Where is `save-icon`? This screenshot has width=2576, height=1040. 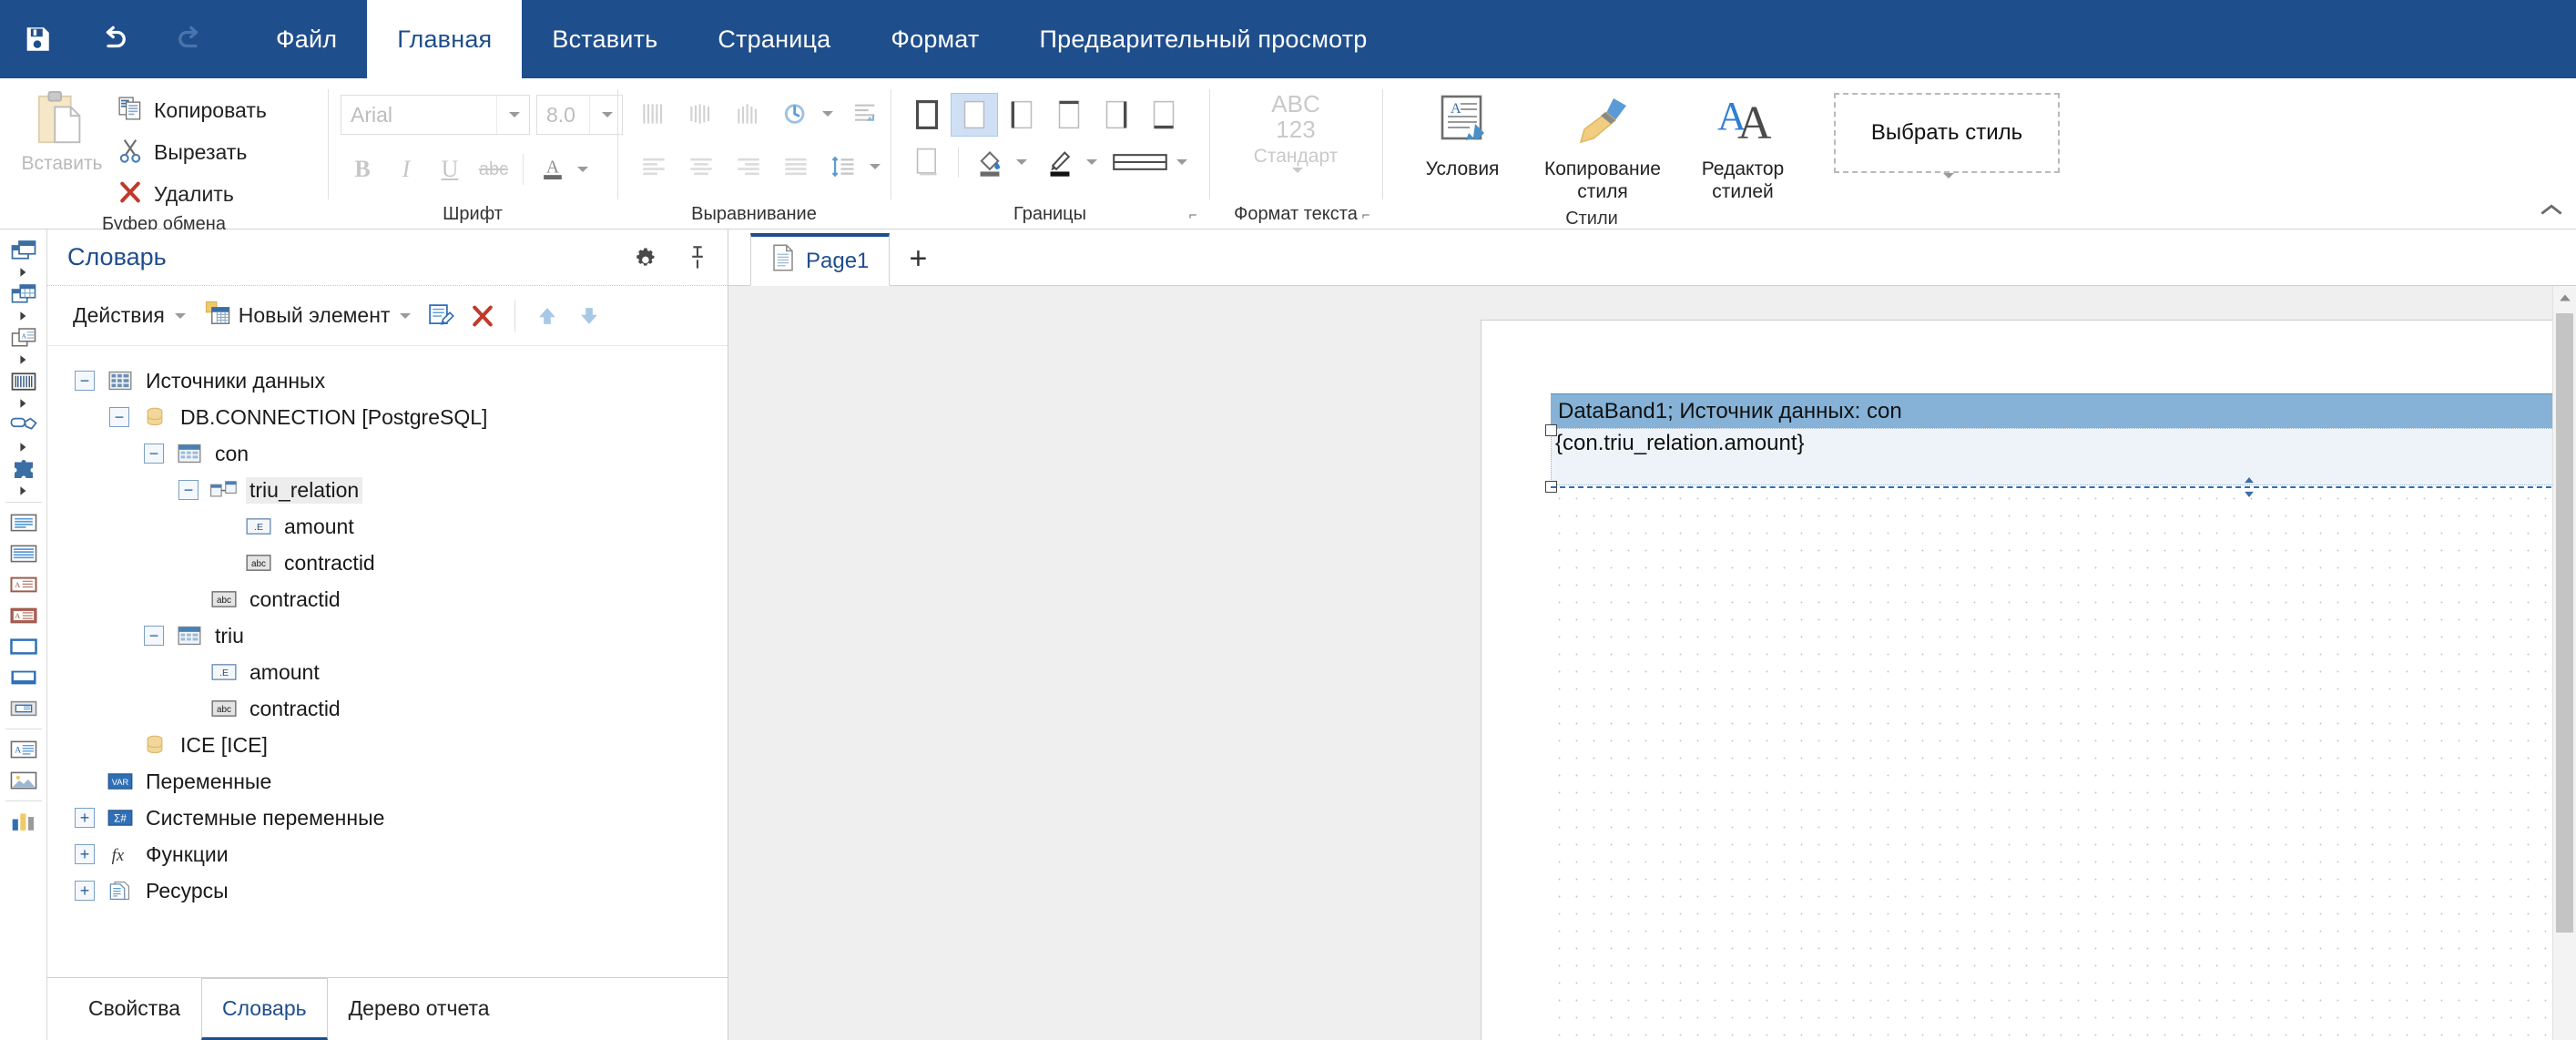 save-icon is located at coordinates (37, 39).